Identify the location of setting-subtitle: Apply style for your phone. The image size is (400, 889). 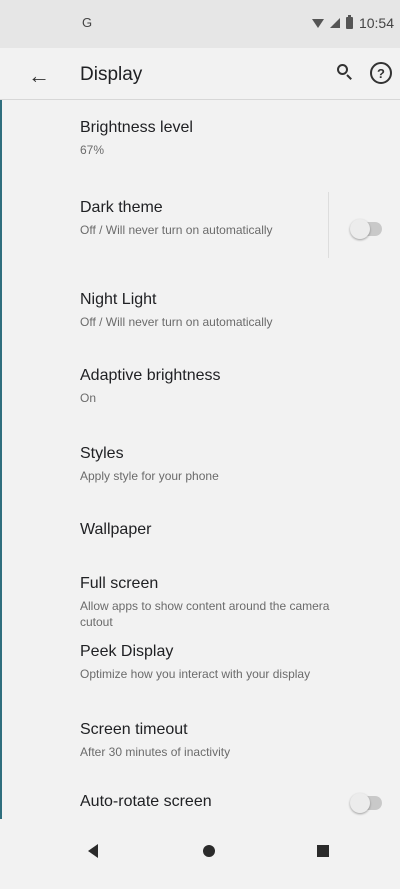
(149, 476).